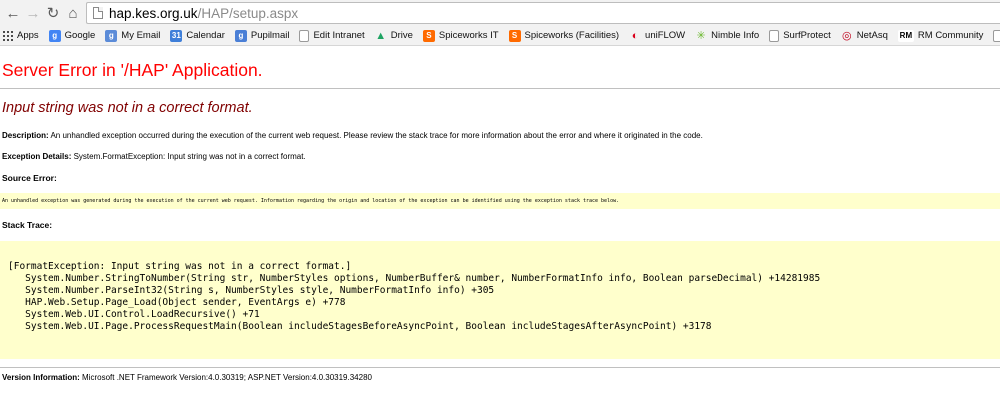 Image resolution: width=1000 pixels, height=403 pixels. I want to click on bookmark-spiceworks-it: S Spiceworks IT, so click(460, 35).